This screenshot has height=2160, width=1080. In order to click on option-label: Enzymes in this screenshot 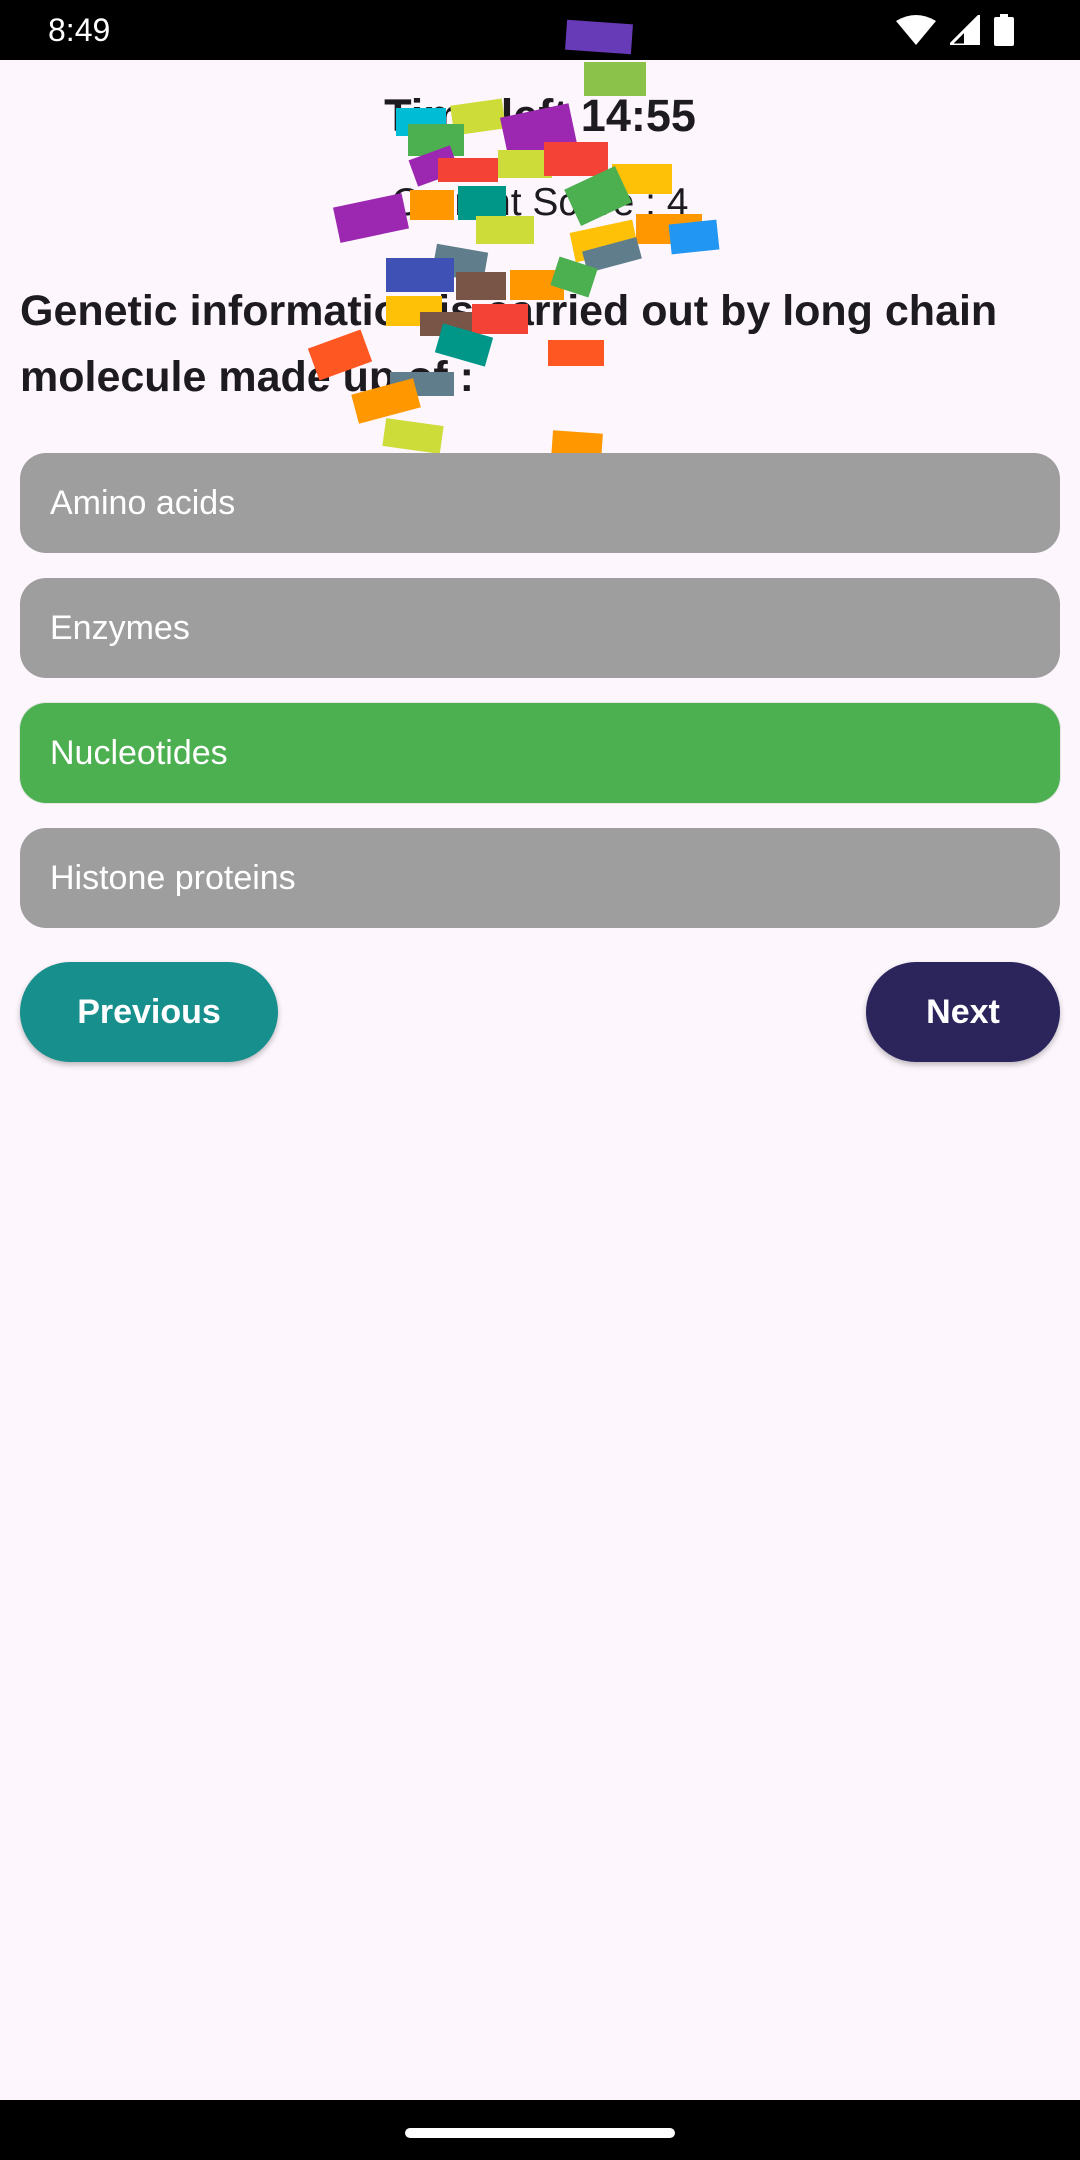, I will do `click(120, 627)`.